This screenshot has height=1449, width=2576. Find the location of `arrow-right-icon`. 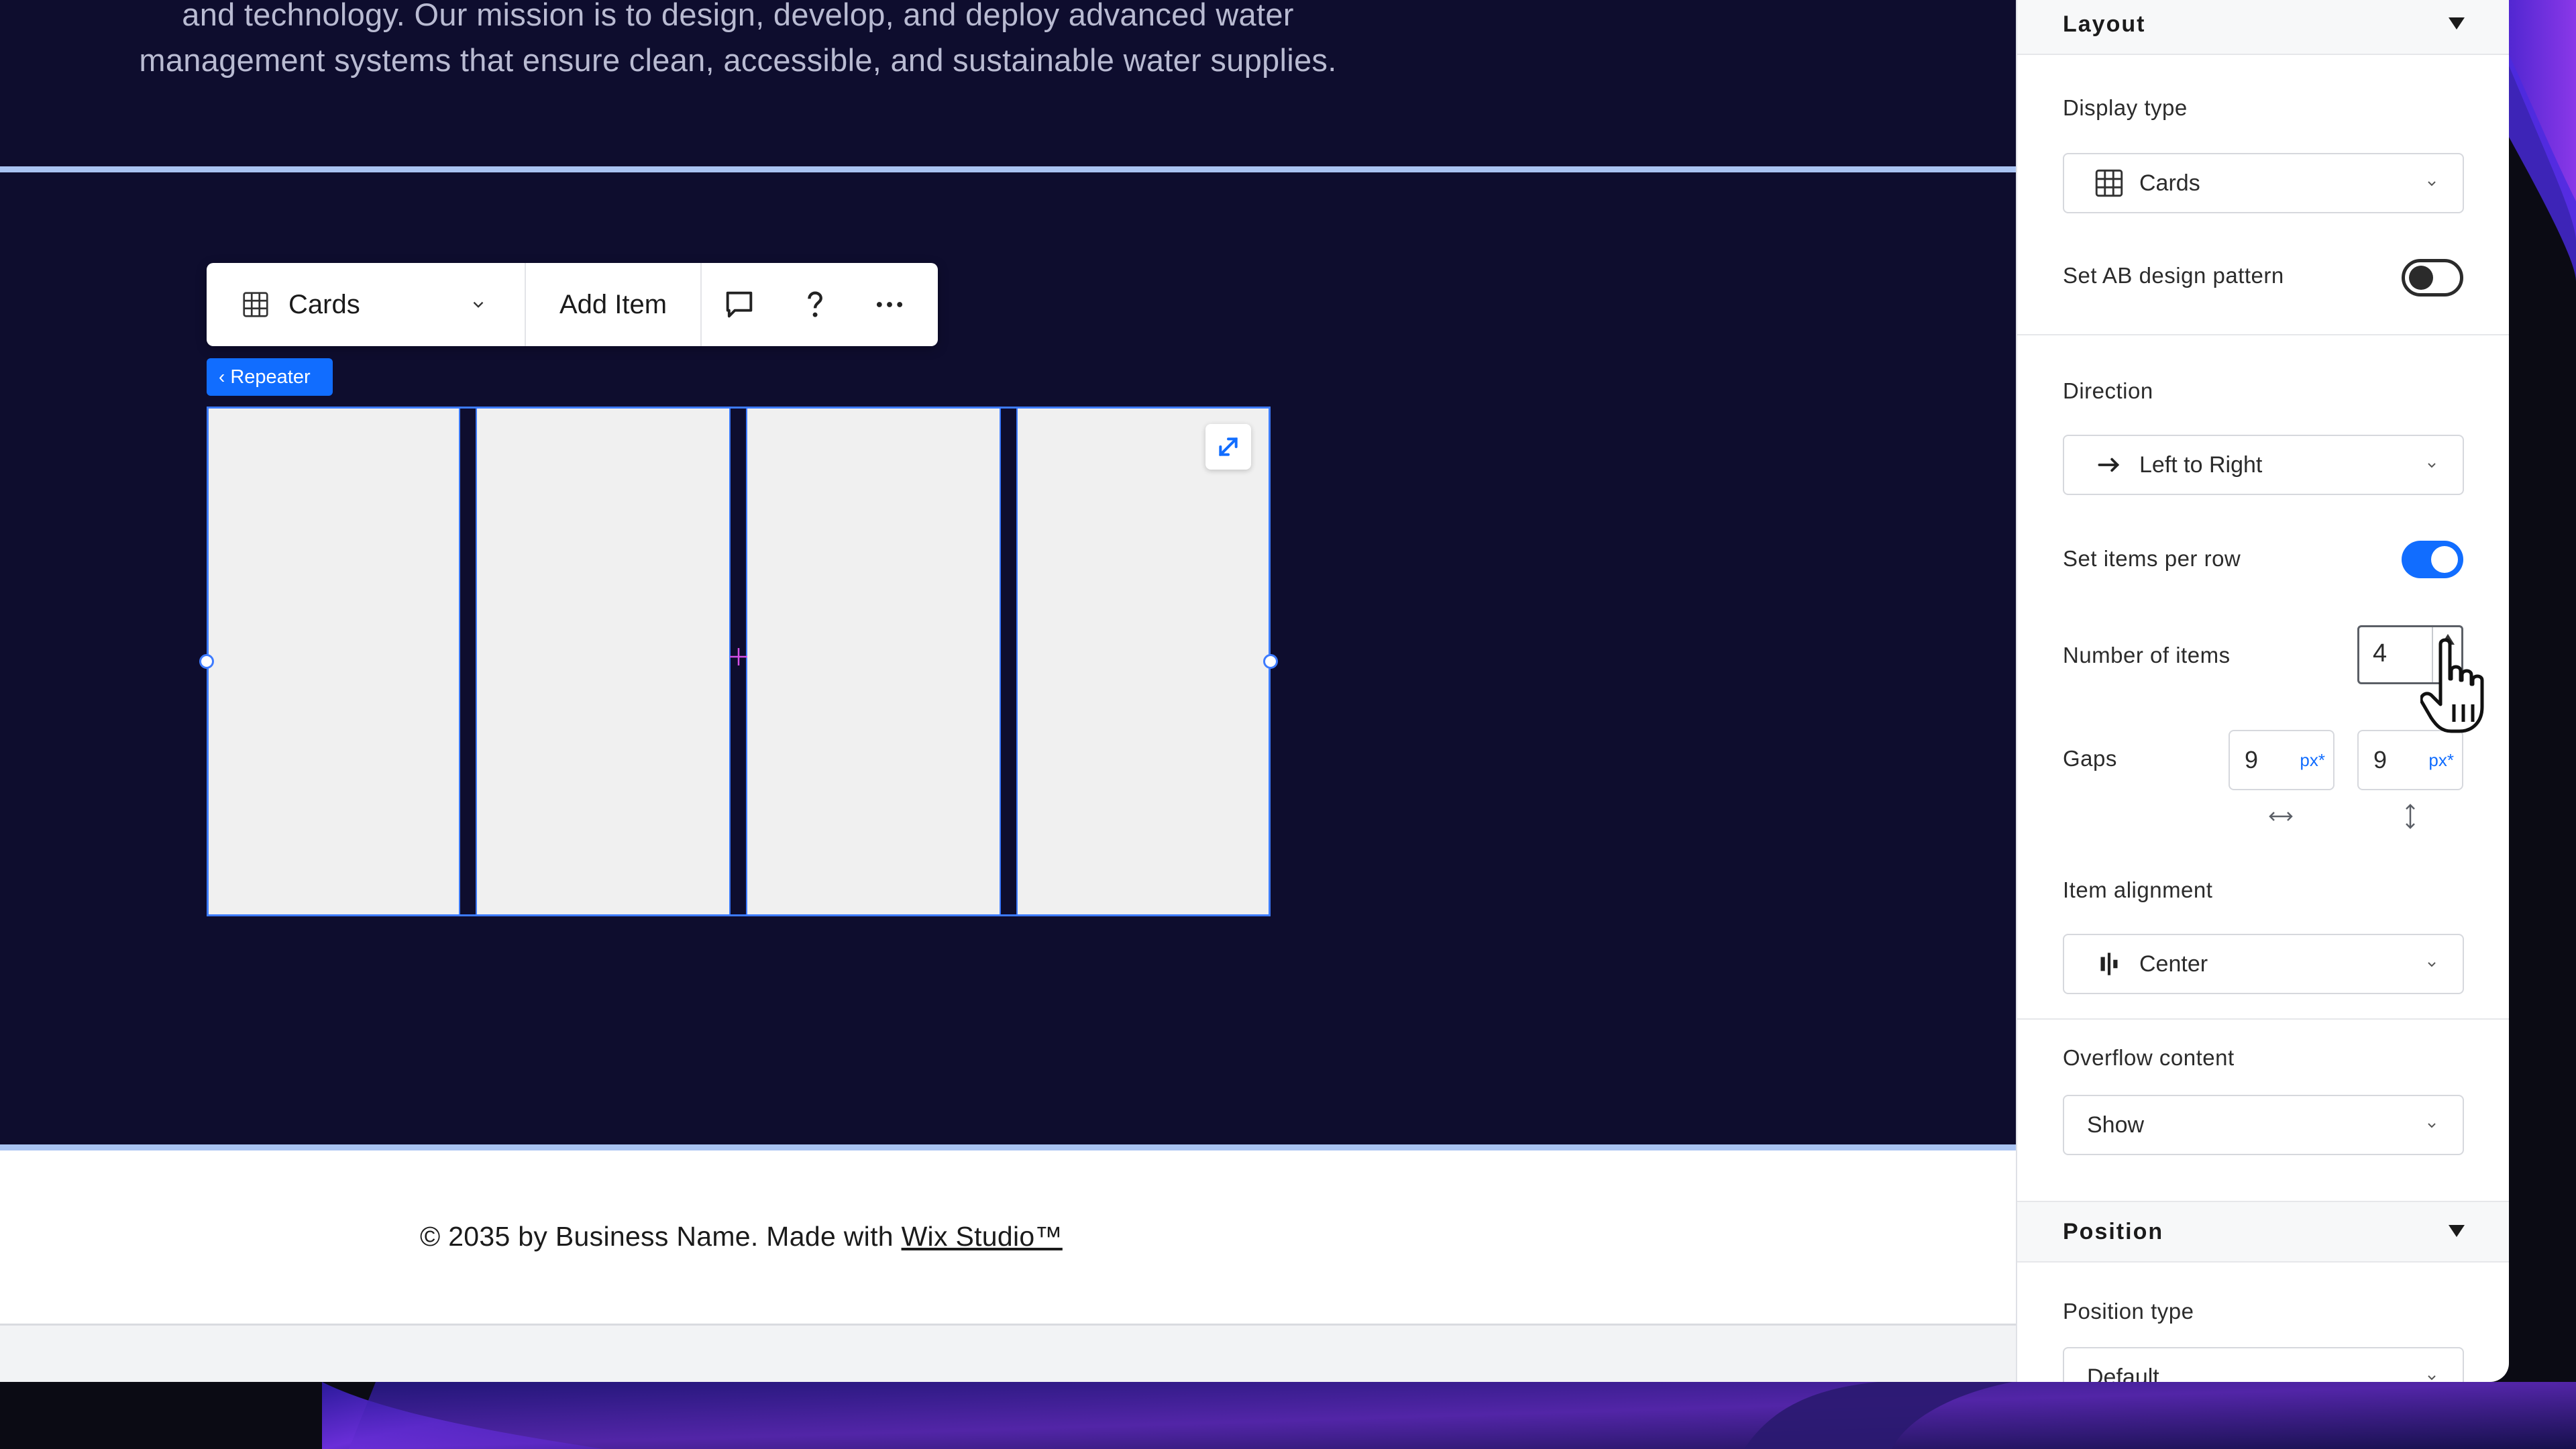

arrow-right-icon is located at coordinates (2109, 465).